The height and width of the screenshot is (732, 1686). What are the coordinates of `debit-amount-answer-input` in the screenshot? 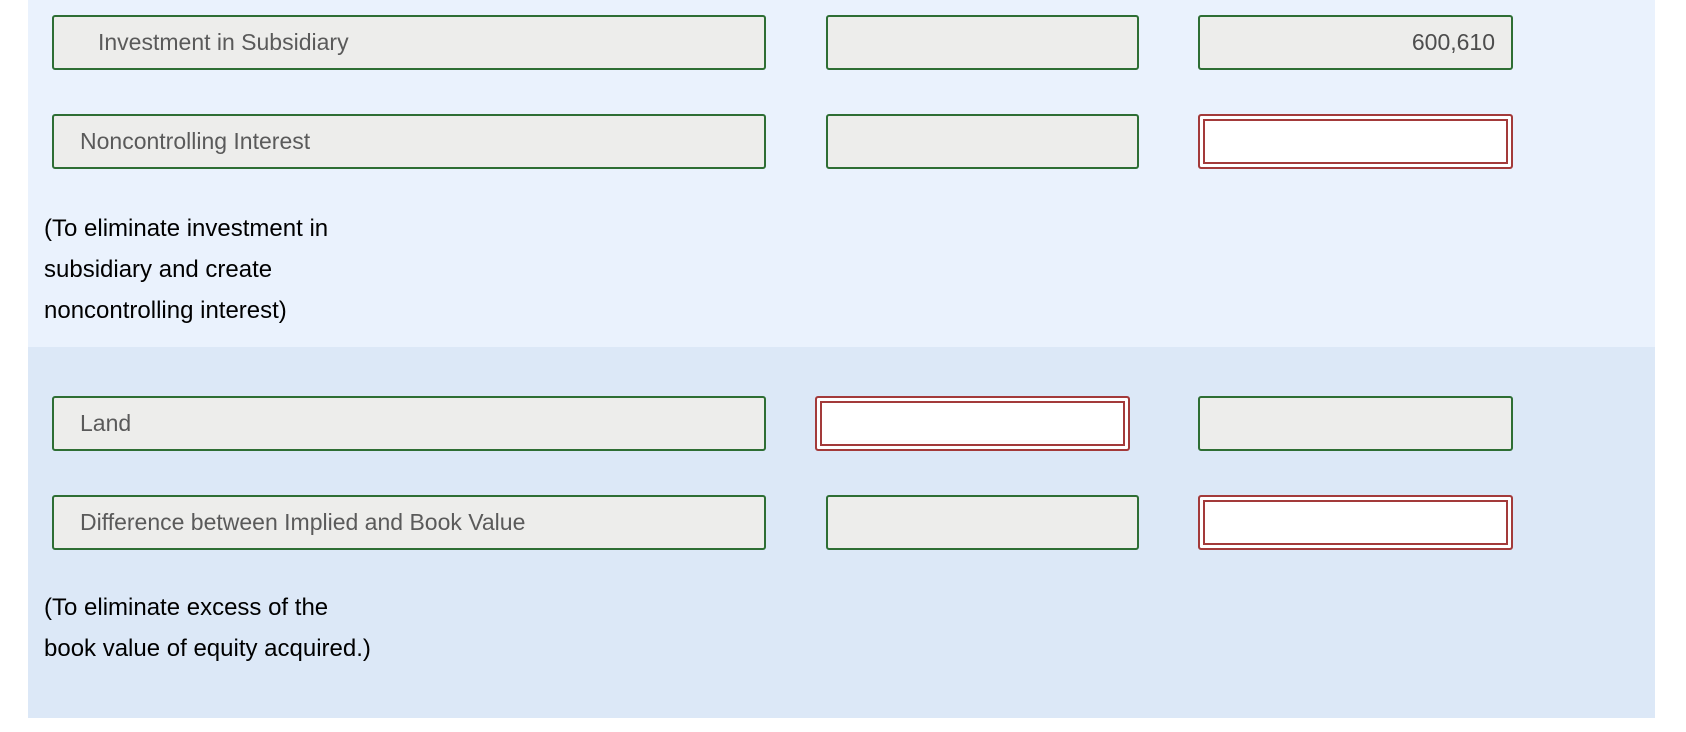 It's located at (972, 423).